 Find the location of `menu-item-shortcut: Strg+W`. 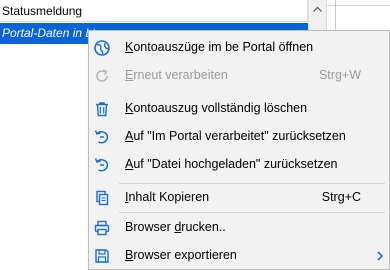

menu-item-shortcut: Strg+W is located at coordinates (339, 75).